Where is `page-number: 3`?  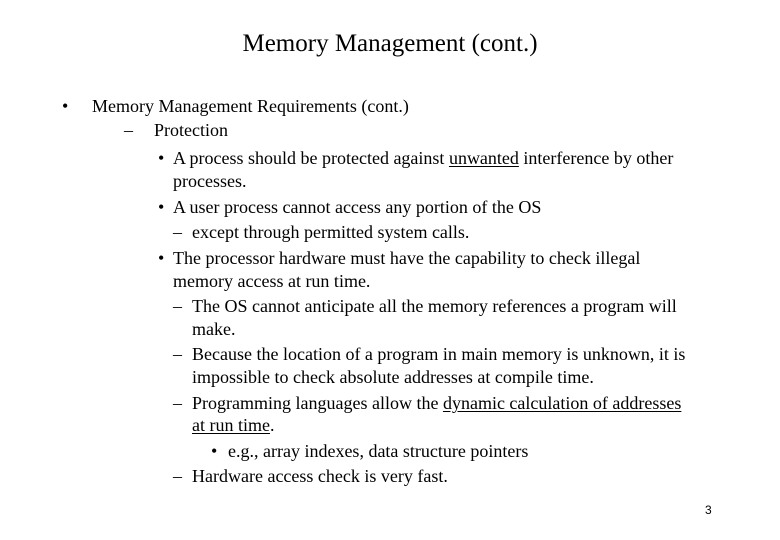 page-number: 3 is located at coordinates (708, 510).